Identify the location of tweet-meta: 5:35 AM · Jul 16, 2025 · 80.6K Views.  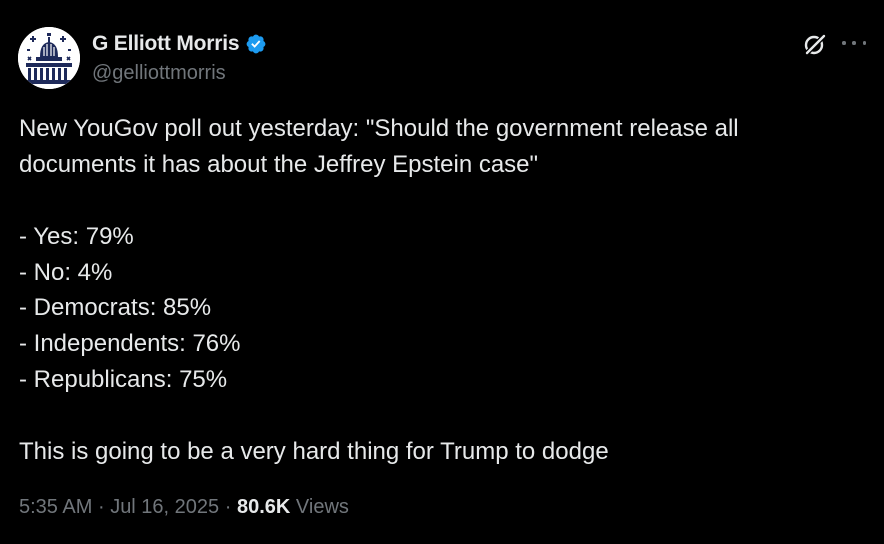
(184, 507).